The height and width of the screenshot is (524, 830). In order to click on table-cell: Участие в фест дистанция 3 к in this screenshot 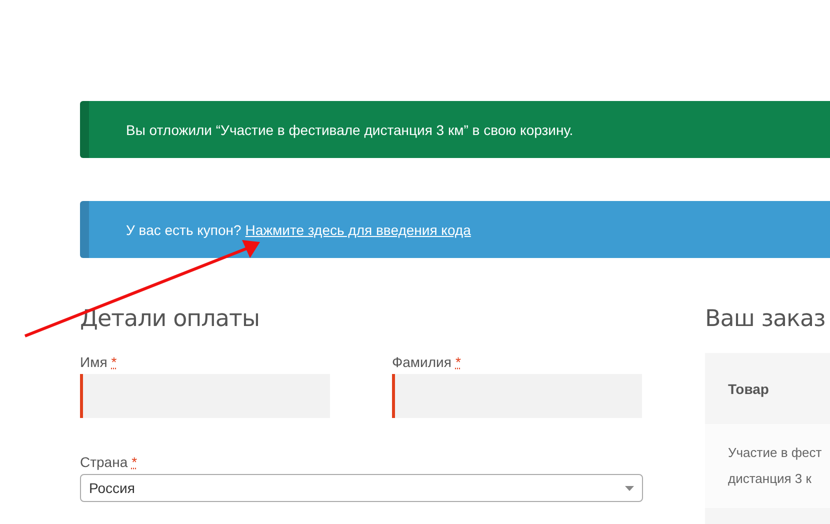, I will do `click(767, 466)`.